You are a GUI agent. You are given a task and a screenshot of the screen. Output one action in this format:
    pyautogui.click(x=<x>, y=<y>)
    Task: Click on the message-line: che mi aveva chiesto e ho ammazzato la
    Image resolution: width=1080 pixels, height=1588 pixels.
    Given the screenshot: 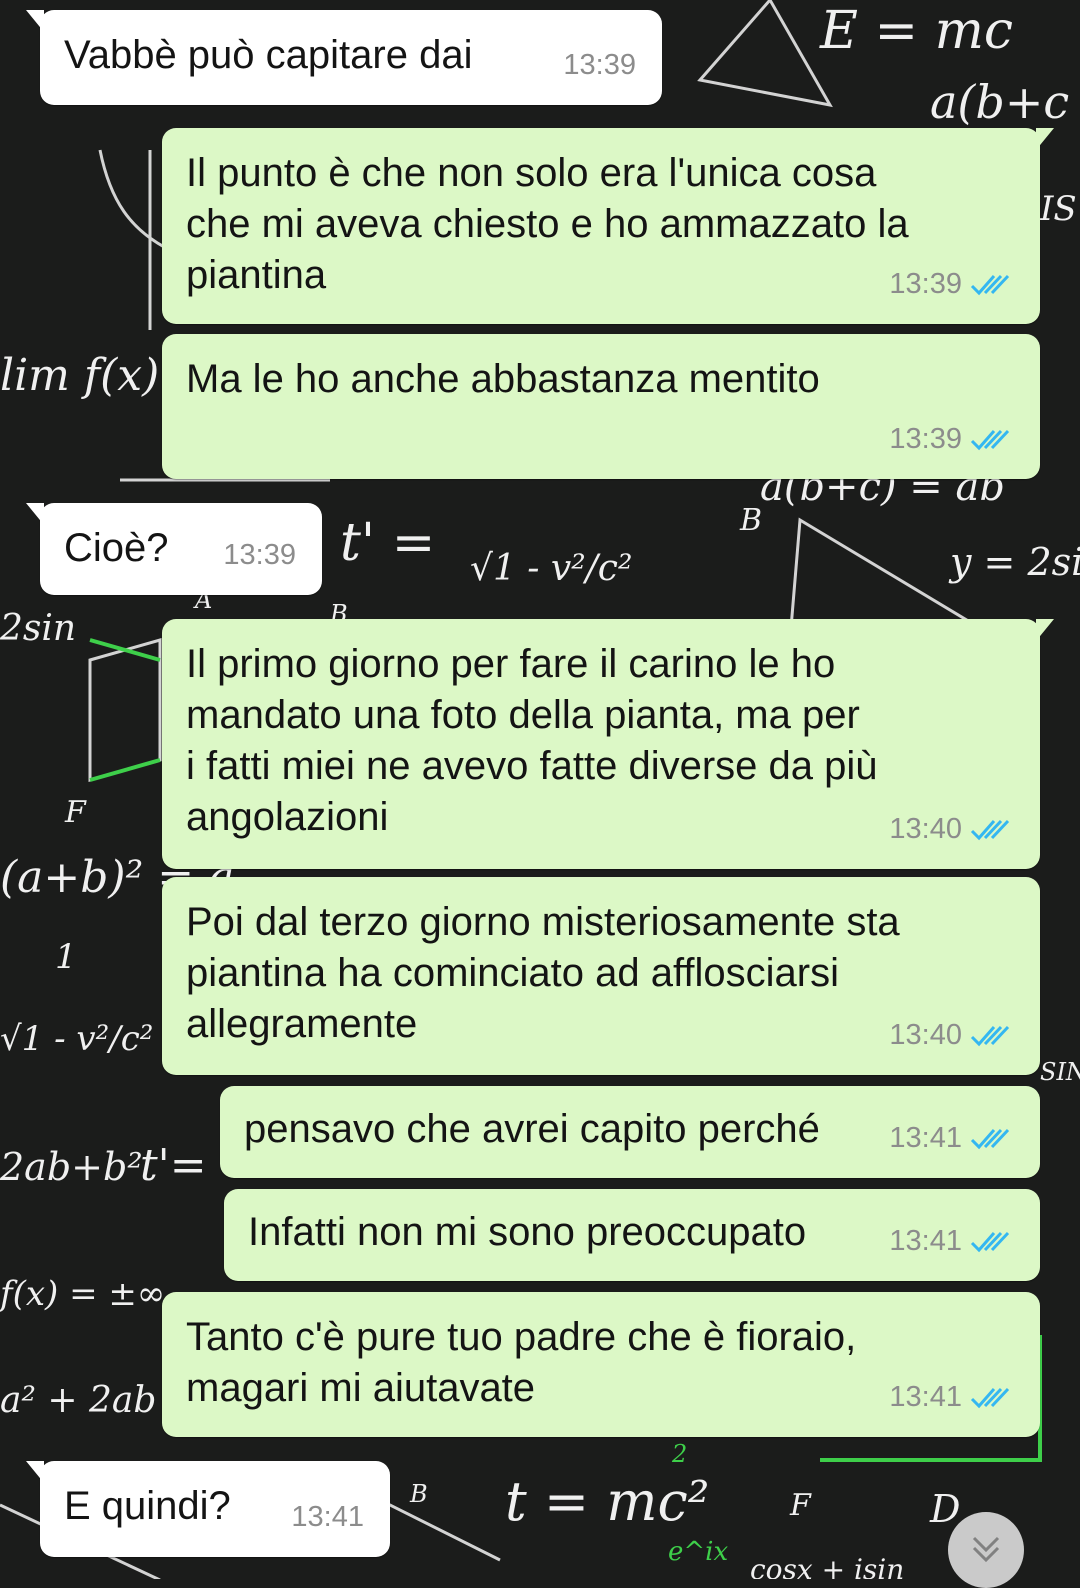 What is the action you would take?
    pyautogui.click(x=547, y=224)
    